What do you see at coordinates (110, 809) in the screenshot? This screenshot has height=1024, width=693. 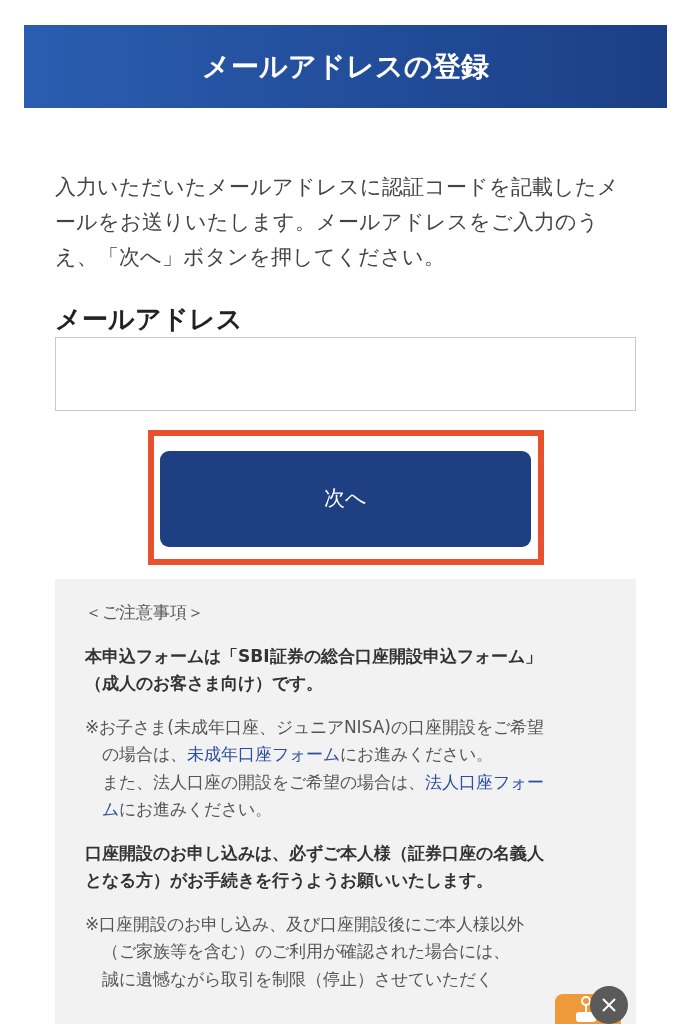 I see `text-link: ム` at bounding box center [110, 809].